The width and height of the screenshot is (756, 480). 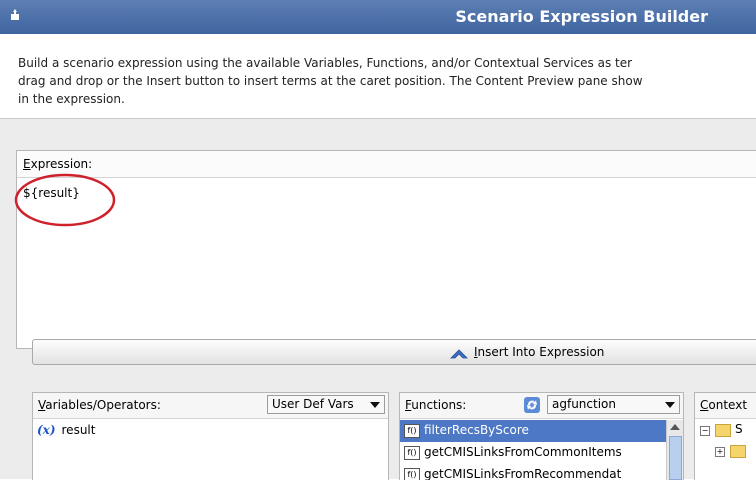 I want to click on function-label: filterRecsByScore, so click(x=476, y=430).